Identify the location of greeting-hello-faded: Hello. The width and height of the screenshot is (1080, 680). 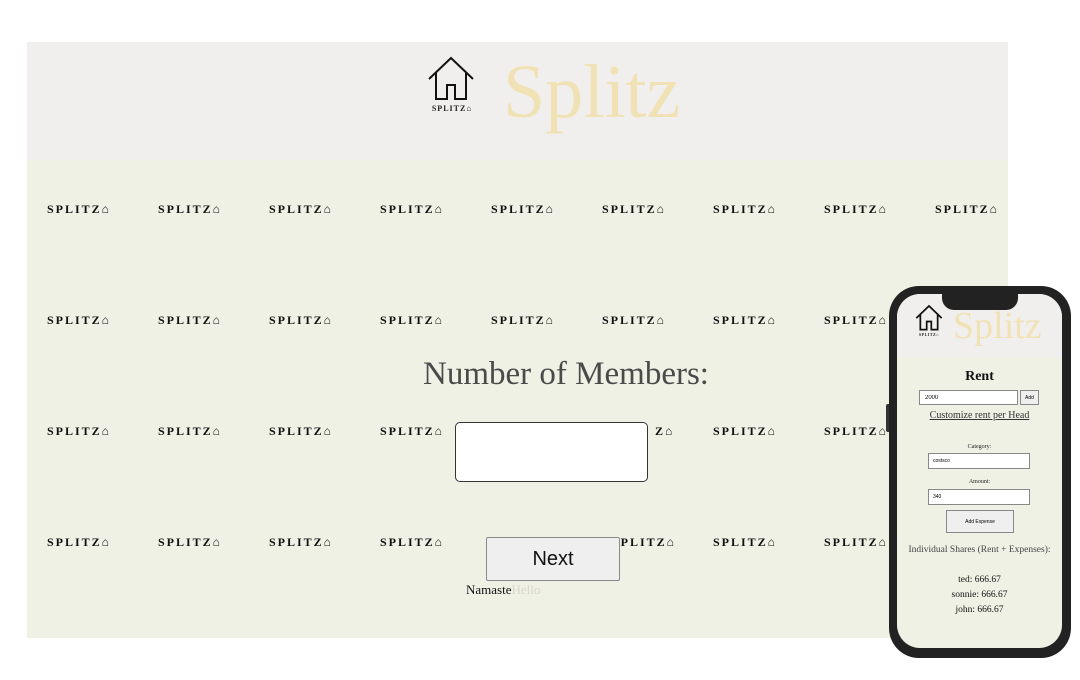
(526, 589).